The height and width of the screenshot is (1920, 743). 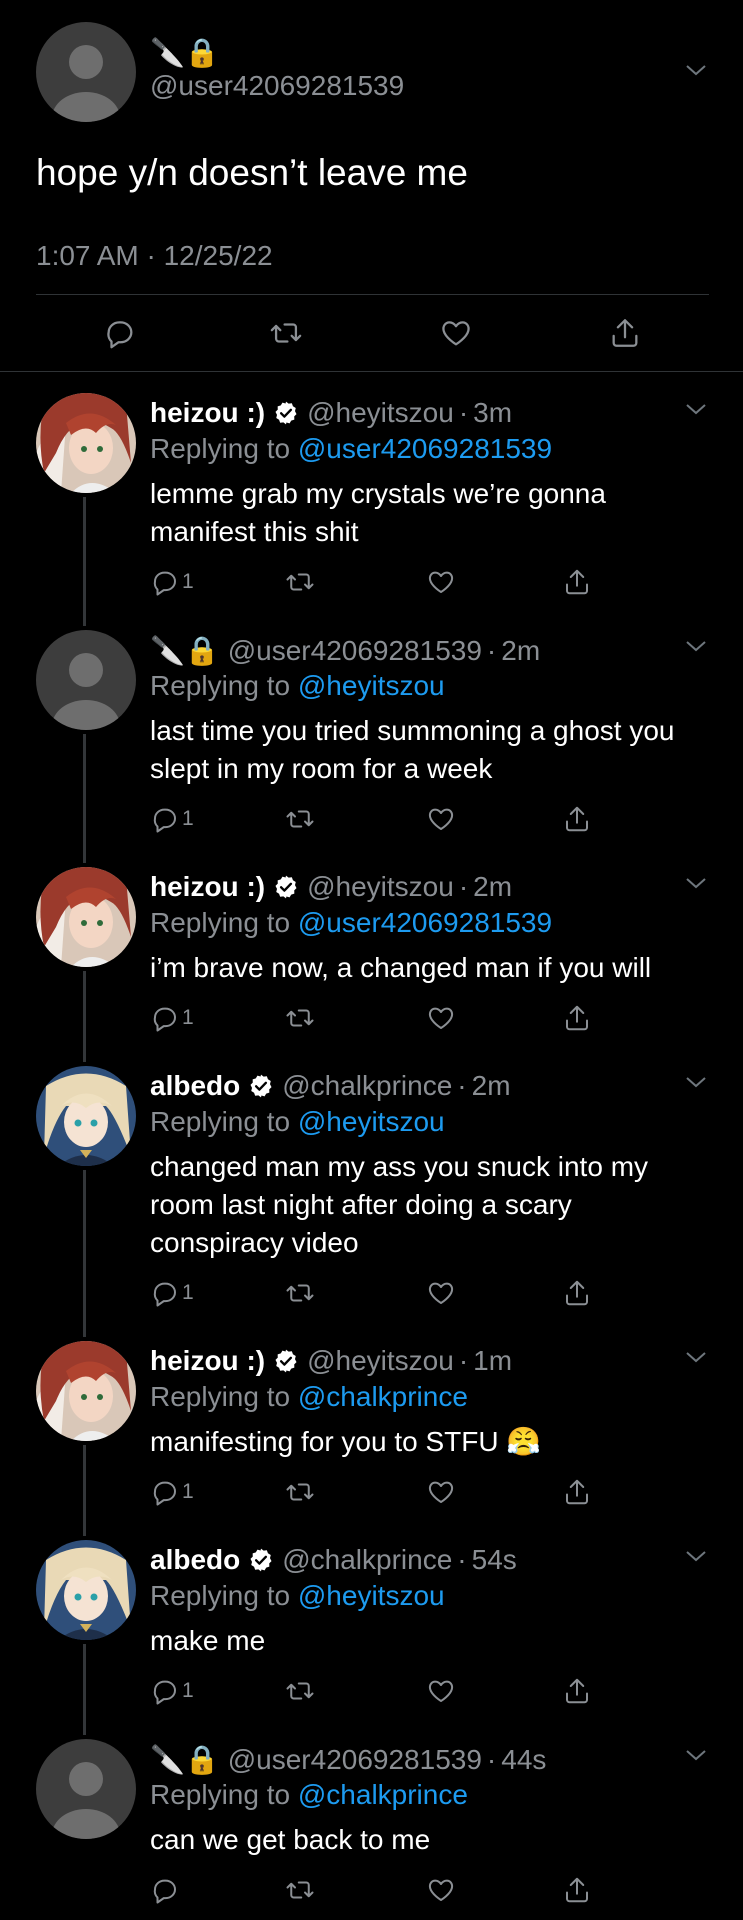 What do you see at coordinates (86, 72) in the screenshot?
I see `main-tweet-avatar` at bounding box center [86, 72].